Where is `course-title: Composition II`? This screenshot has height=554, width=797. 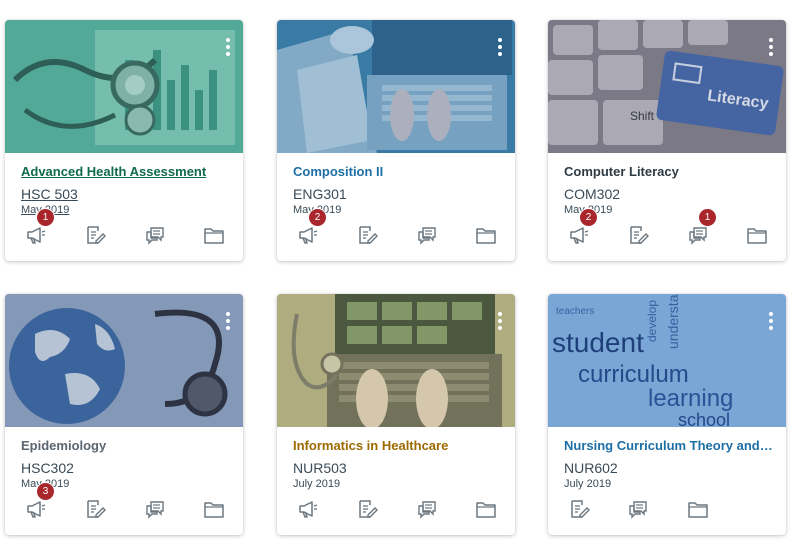 course-title: Composition II is located at coordinates (398, 172).